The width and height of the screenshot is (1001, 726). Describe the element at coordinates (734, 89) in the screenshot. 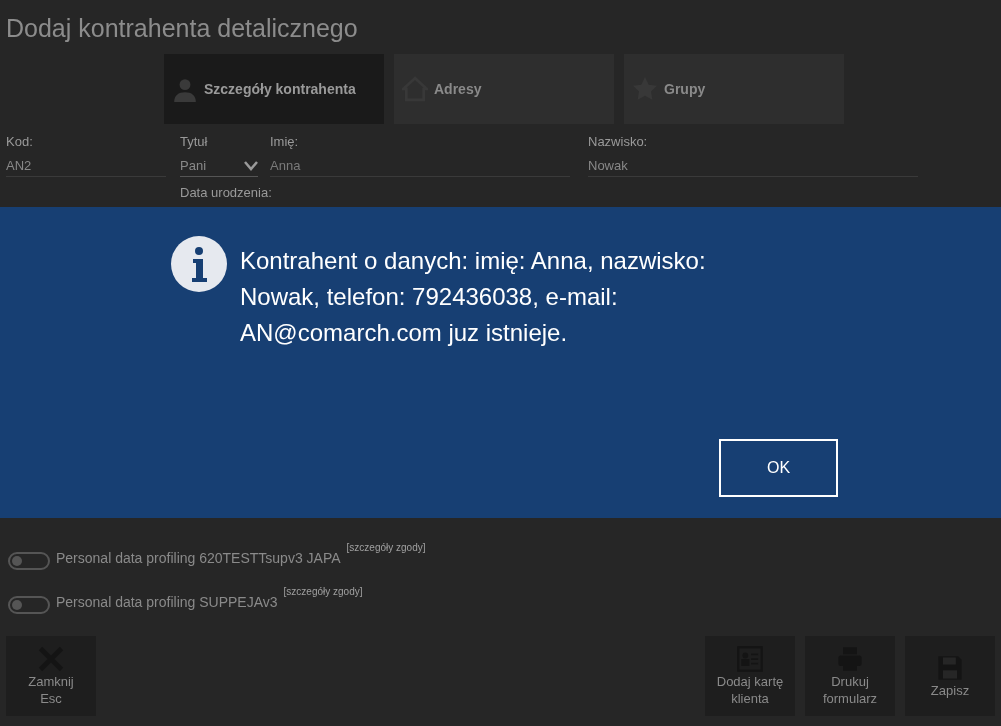

I see `tab: Grupy` at that location.